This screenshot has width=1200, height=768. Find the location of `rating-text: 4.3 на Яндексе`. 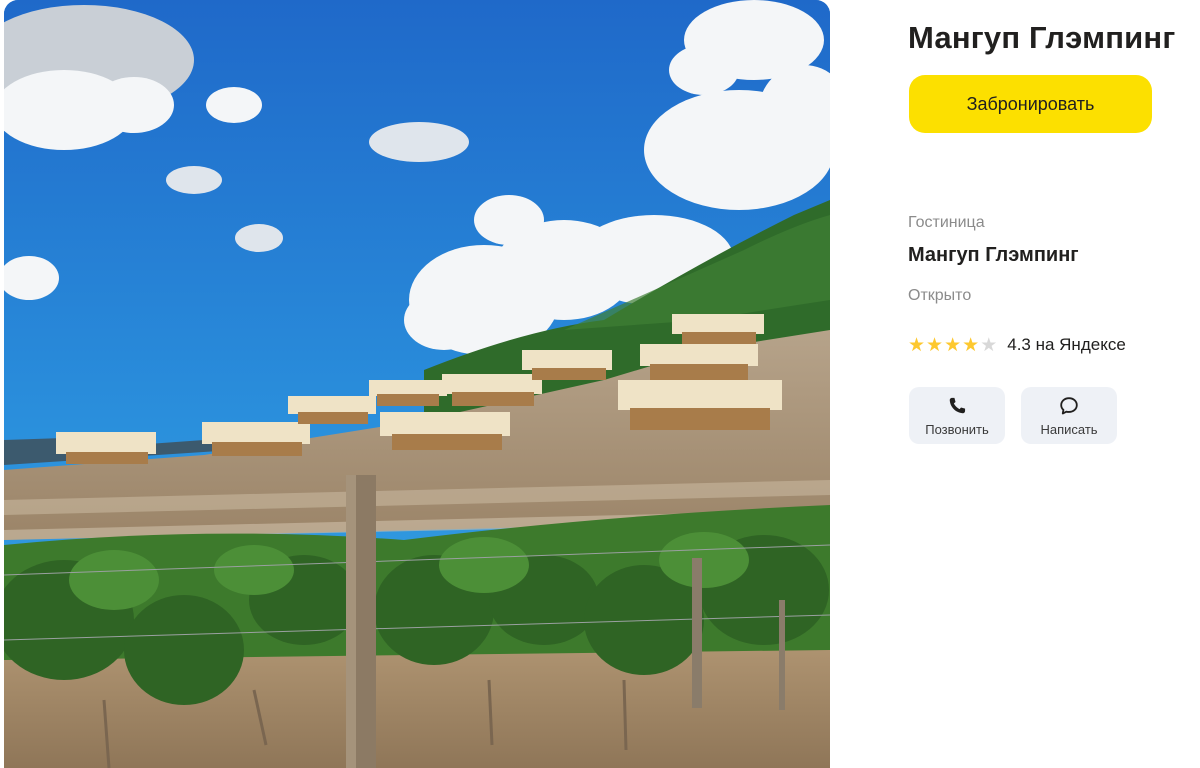

rating-text: 4.3 на Яндексе is located at coordinates (1066, 344).